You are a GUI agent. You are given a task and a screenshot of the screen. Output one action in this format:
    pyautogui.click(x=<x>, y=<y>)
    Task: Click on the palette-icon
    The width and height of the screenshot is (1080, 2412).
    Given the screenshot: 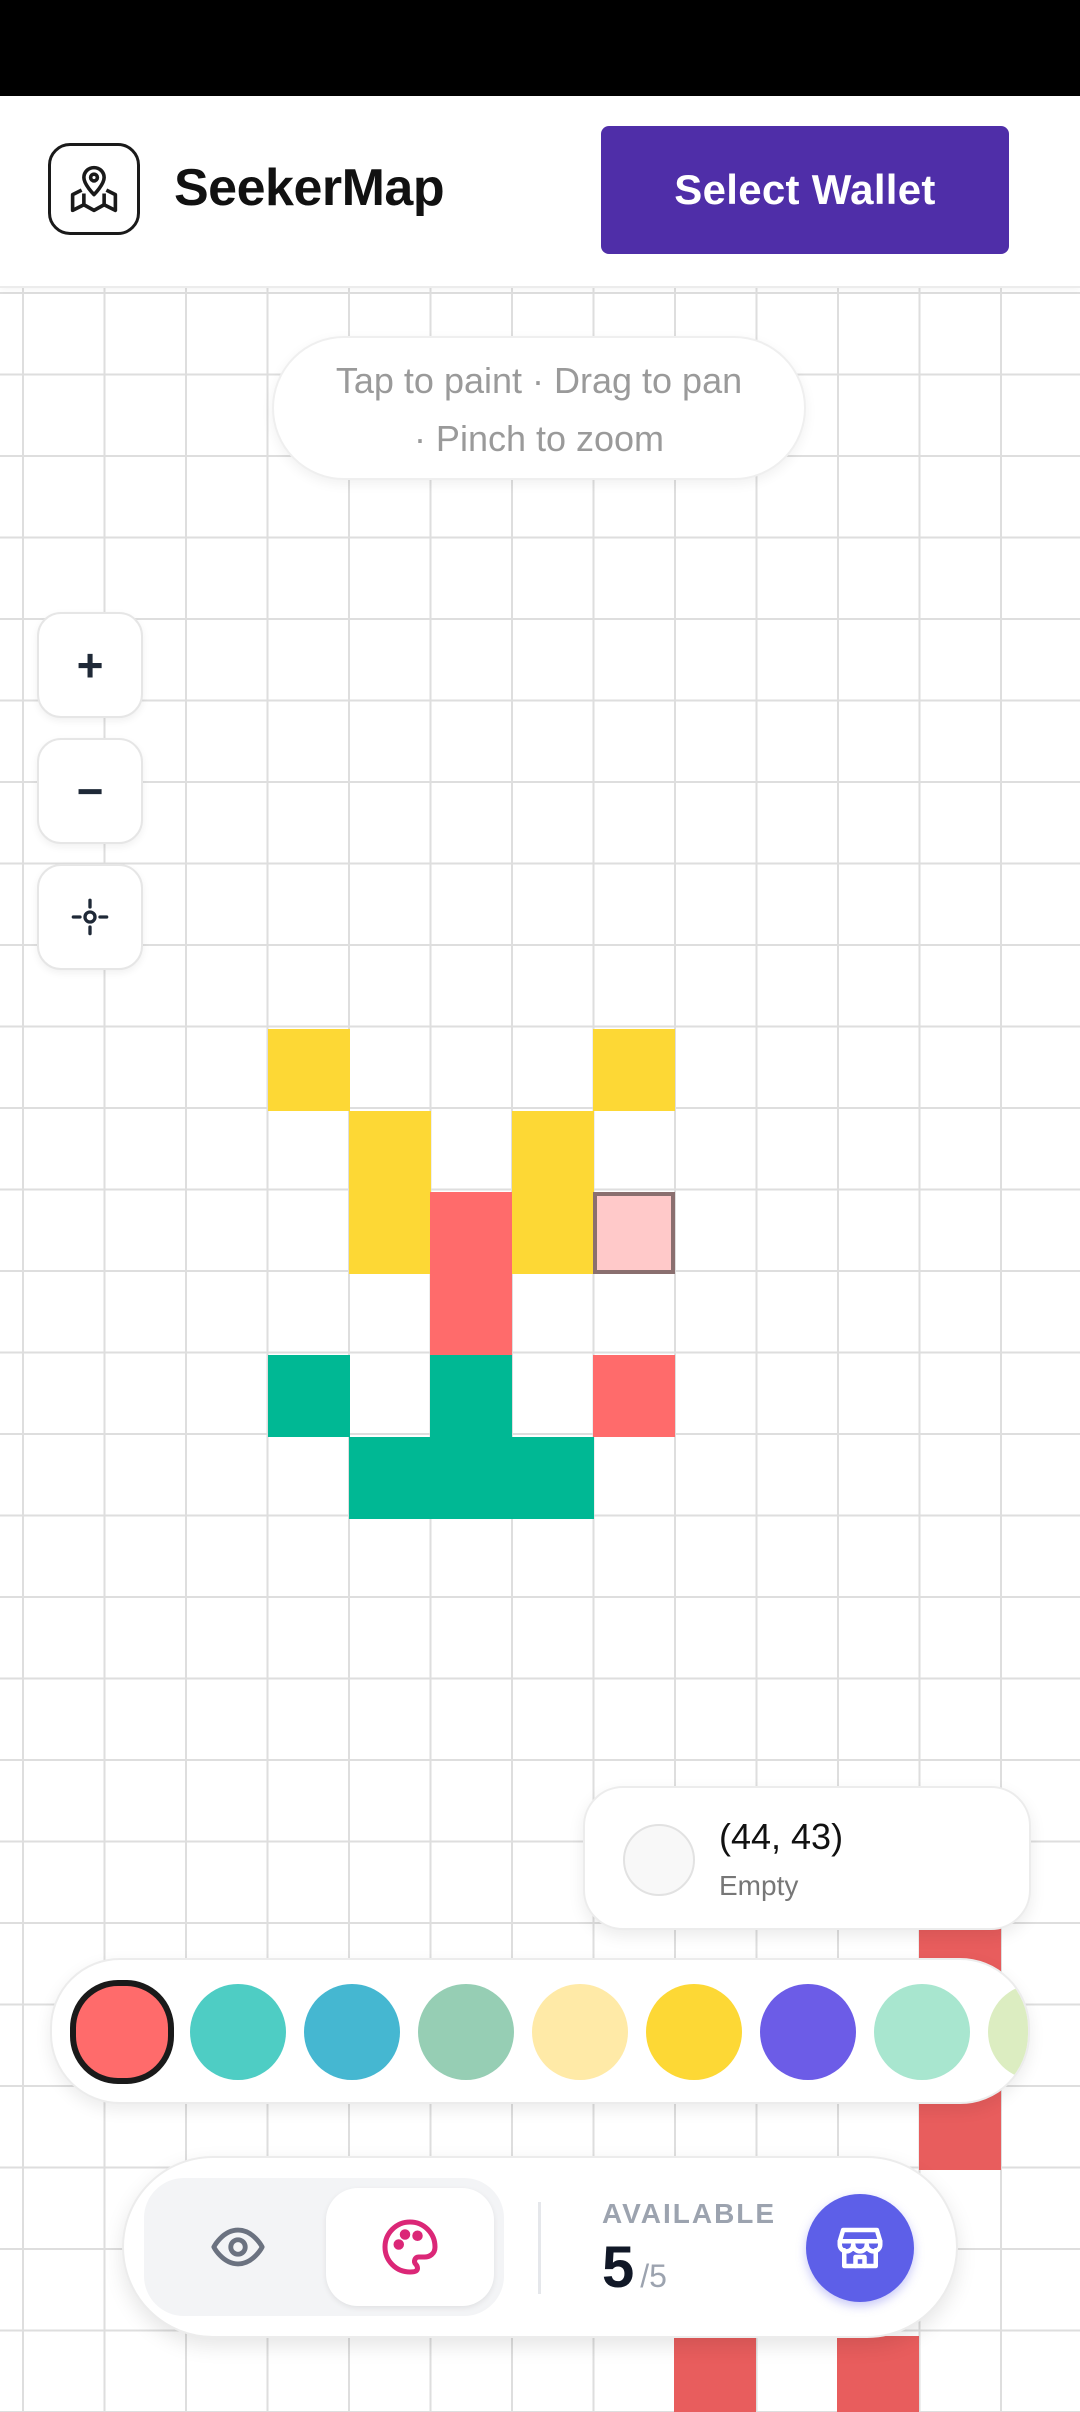 What is the action you would take?
    pyautogui.click(x=410, y=2247)
    